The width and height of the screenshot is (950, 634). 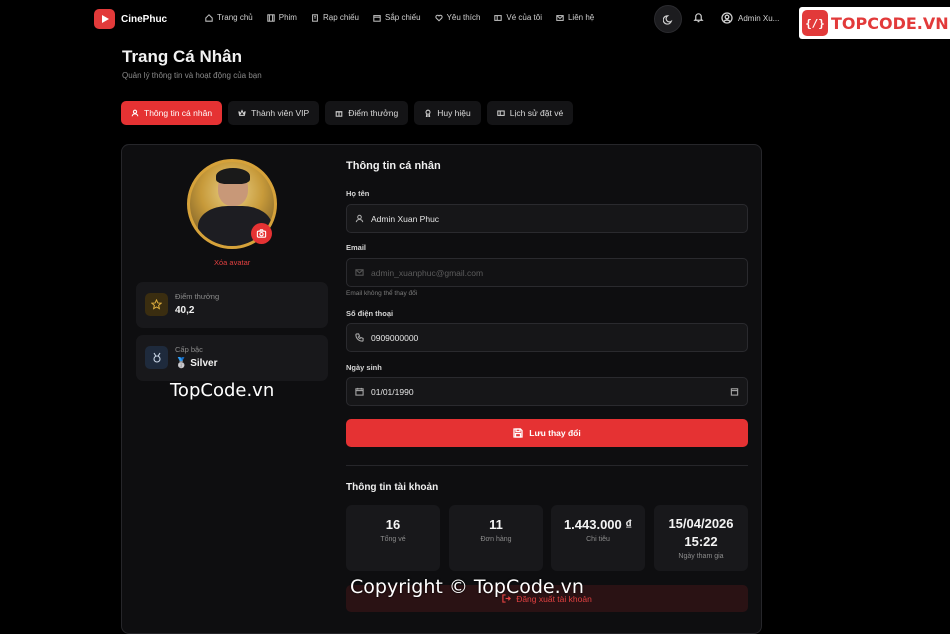 What do you see at coordinates (280, 113) in the screenshot?
I see `tab-label: Thành viên VIP` at bounding box center [280, 113].